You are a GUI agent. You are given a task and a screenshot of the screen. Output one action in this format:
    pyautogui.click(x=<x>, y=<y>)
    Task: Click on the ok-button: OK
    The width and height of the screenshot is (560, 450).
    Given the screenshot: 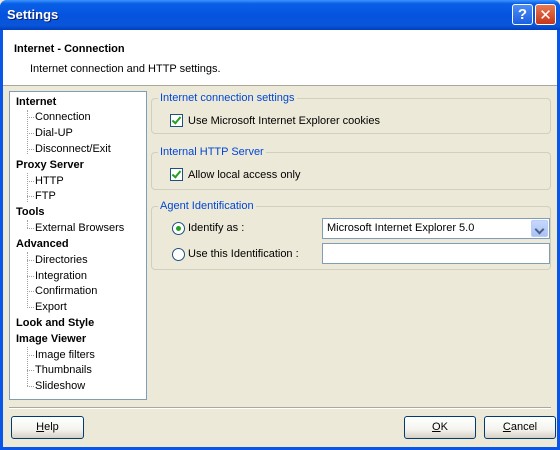 What is the action you would take?
    pyautogui.click(x=440, y=427)
    